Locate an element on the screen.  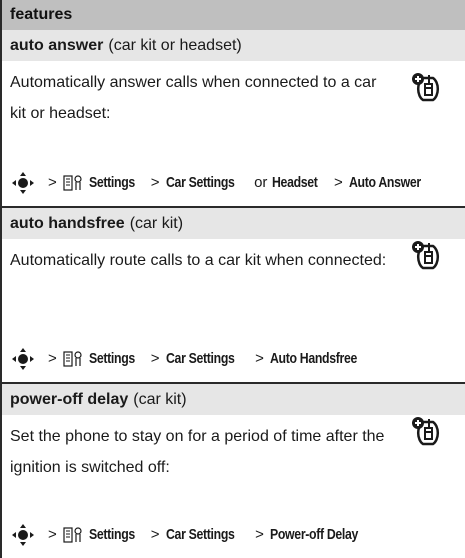
path-power-off-delay: Power-off Delay is located at coordinates (313, 534).